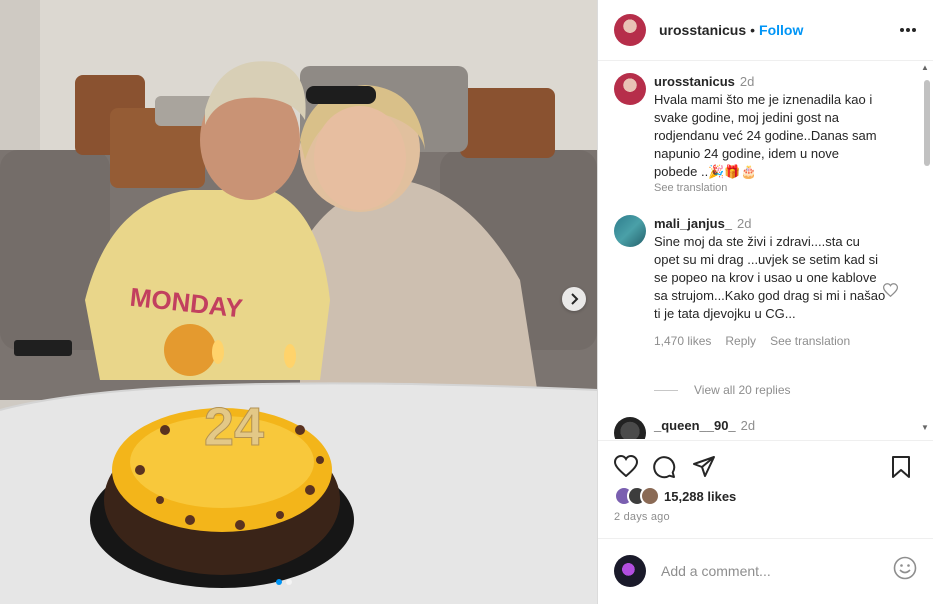  I want to click on comment-icon, so click(664, 467).